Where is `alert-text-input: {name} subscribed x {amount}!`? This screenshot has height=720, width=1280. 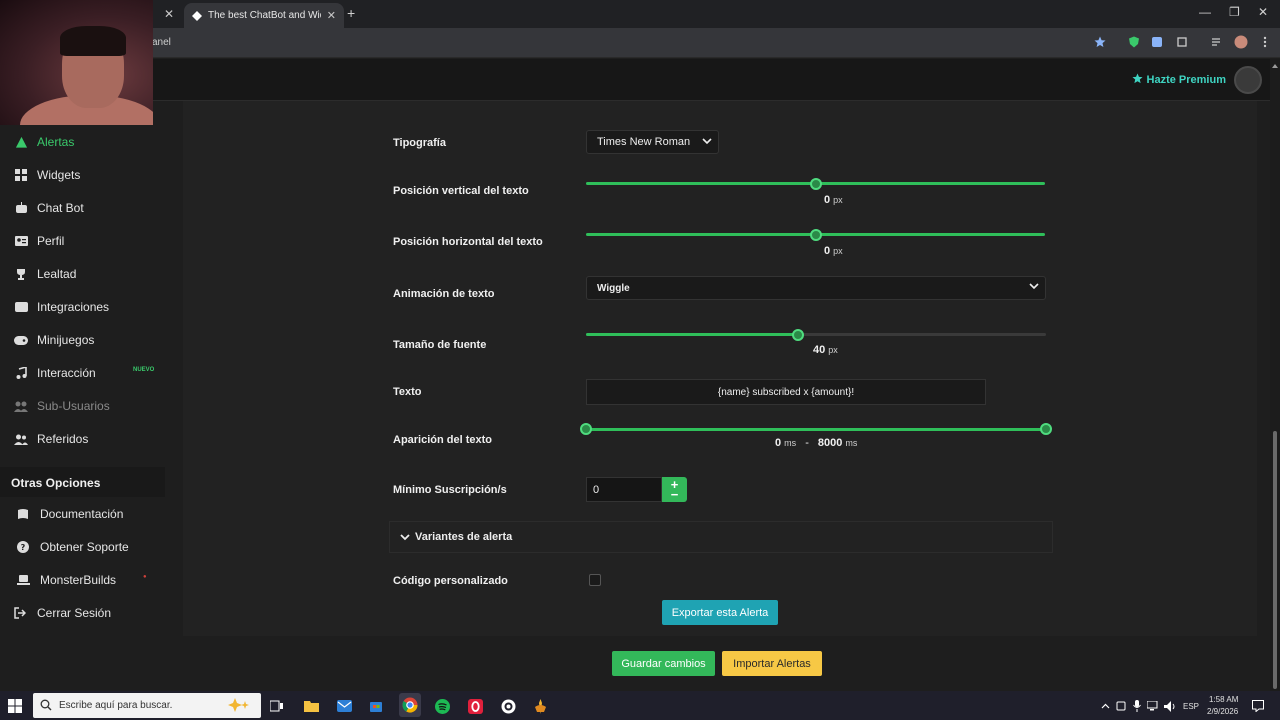
alert-text-input: {name} subscribed x {amount}! is located at coordinates (786, 392).